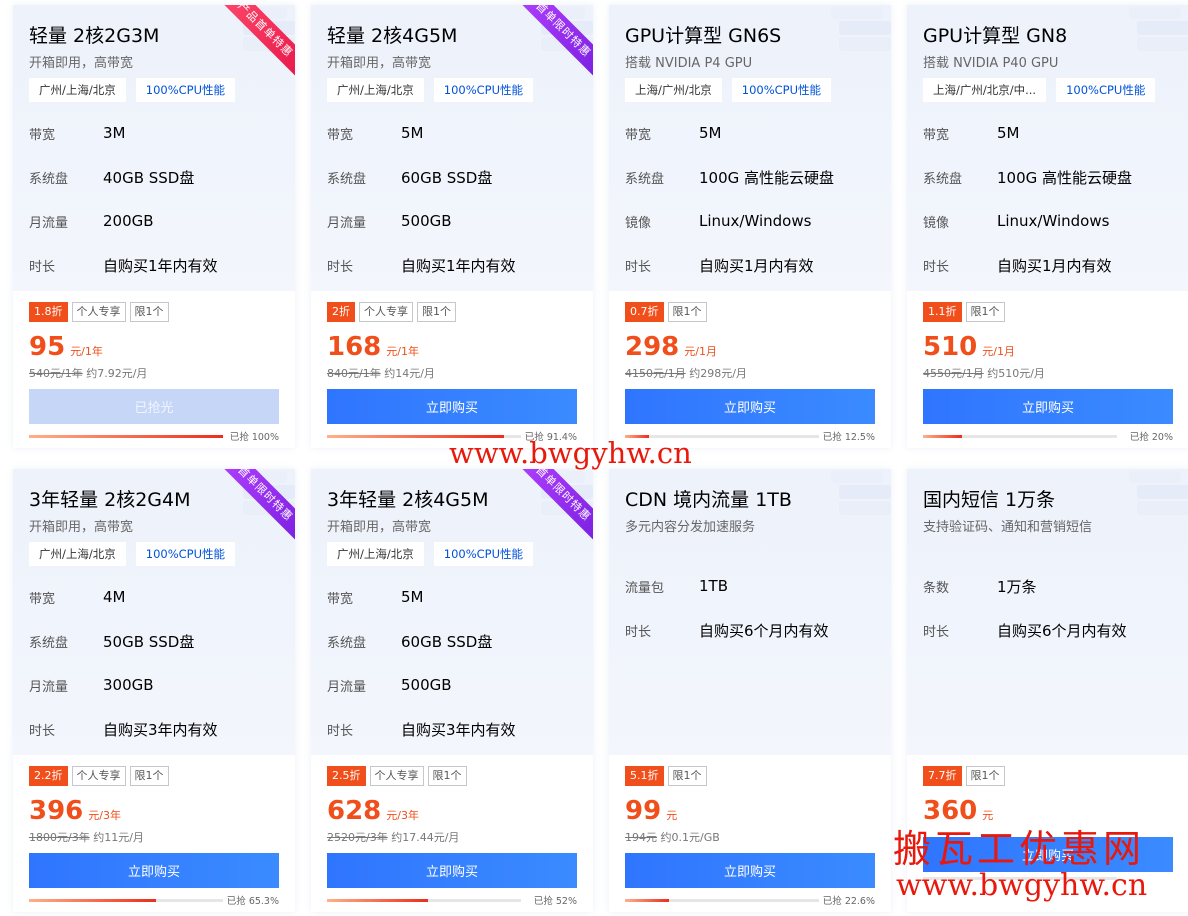  What do you see at coordinates (1017, 586) in the screenshot?
I see `spec-value: 1万条` at bounding box center [1017, 586].